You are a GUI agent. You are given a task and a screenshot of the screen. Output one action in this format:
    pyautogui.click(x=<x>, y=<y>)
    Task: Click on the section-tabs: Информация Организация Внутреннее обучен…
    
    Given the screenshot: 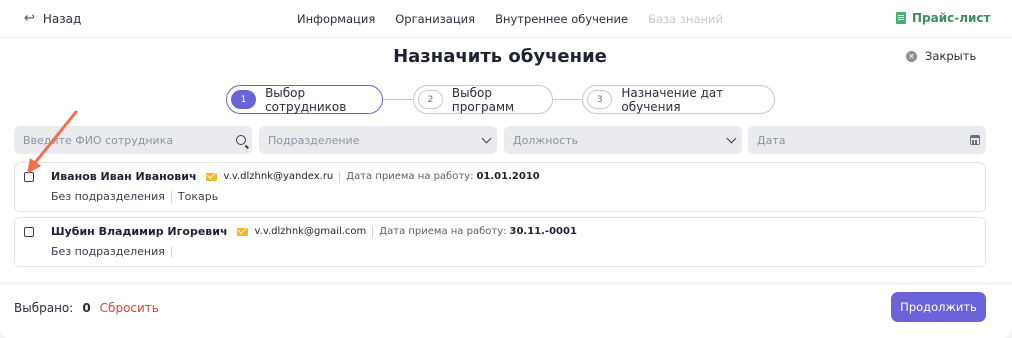 What is the action you would take?
    pyautogui.click(x=510, y=19)
    